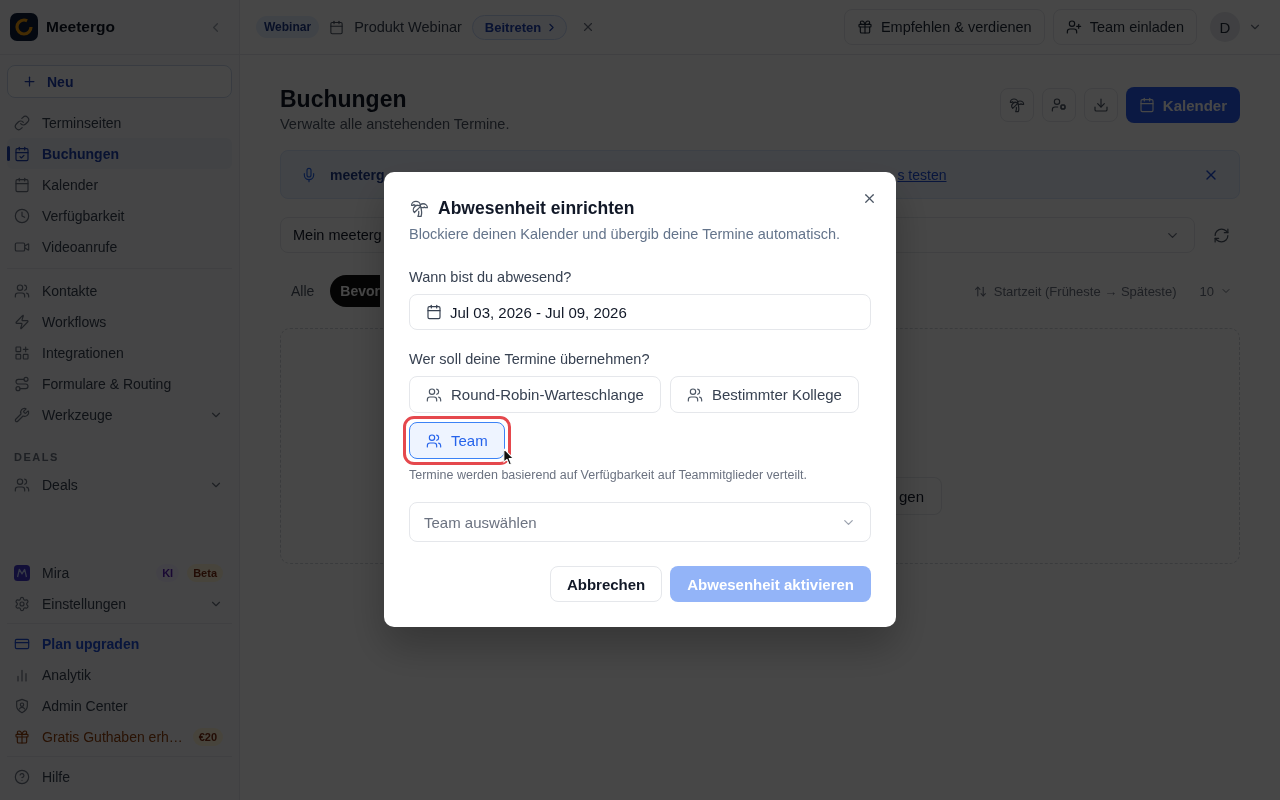 This screenshot has width=1280, height=800. What do you see at coordinates (922, 174) in the screenshot?
I see `banner-link: s testen` at bounding box center [922, 174].